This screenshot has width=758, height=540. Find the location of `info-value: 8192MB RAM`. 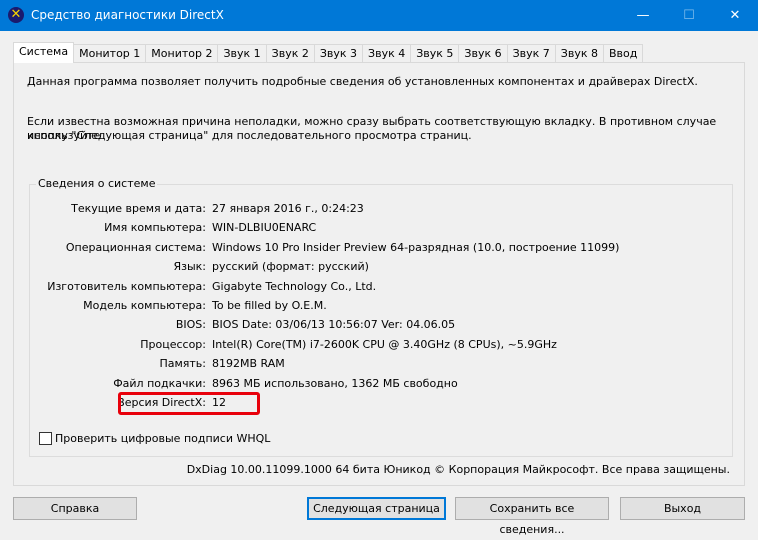

info-value: 8192MB RAM is located at coordinates (248, 364).